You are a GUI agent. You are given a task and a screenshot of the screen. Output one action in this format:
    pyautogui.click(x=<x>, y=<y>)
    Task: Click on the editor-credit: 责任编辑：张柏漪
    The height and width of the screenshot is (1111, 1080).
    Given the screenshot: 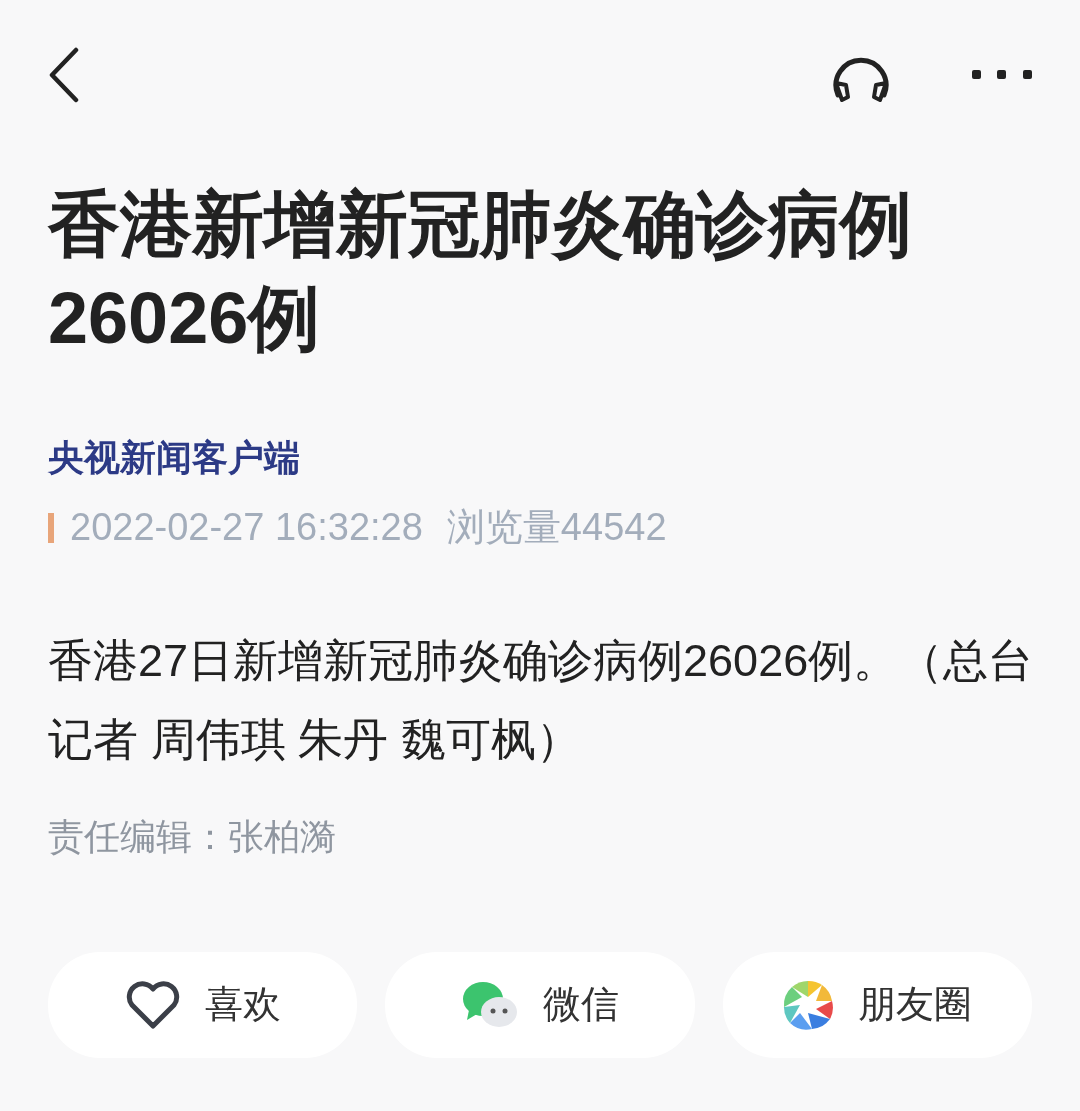 What is the action you would take?
    pyautogui.click(x=192, y=836)
    